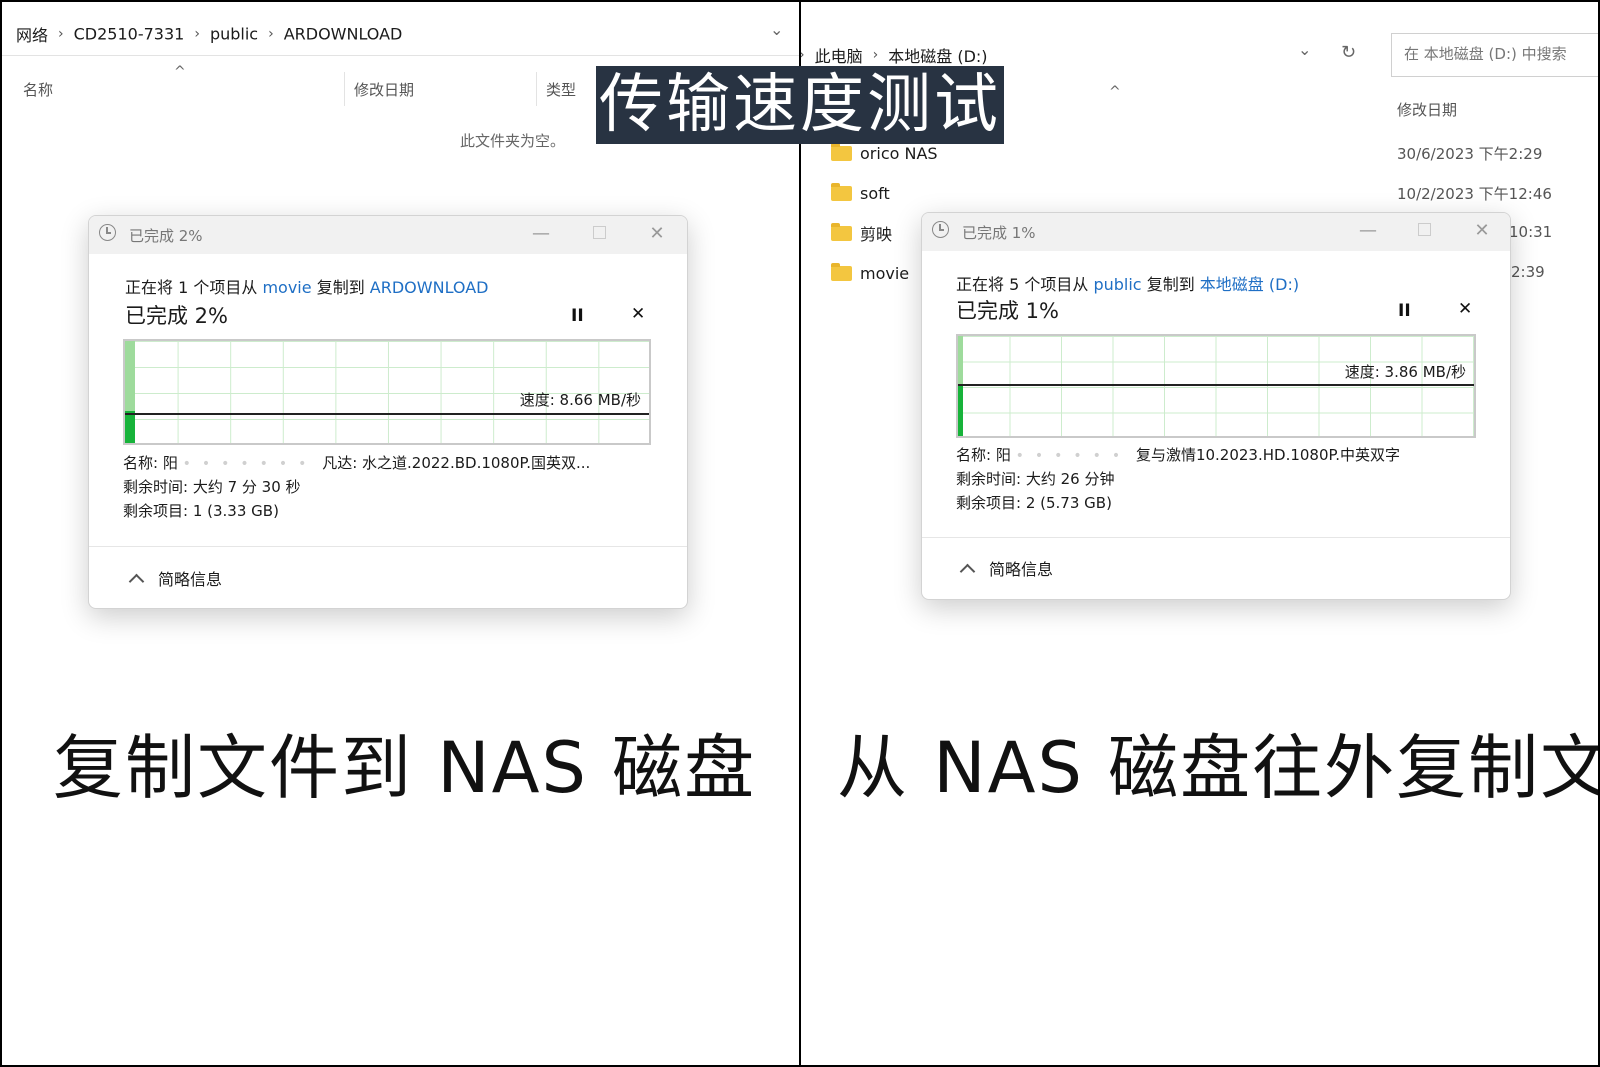 The image size is (1600, 1067). What do you see at coordinates (561, 89) in the screenshot?
I see `column-header-type: 类型` at bounding box center [561, 89].